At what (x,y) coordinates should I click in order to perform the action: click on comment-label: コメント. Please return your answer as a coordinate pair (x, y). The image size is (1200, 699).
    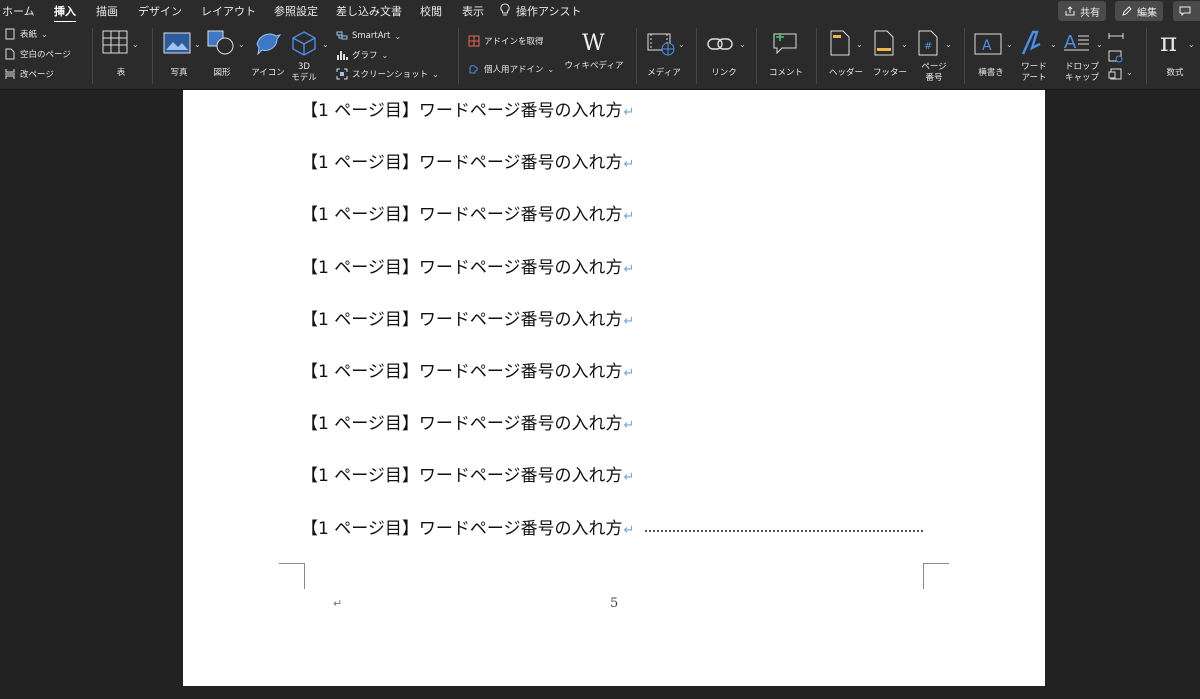
    Looking at the image, I should click on (785, 73).